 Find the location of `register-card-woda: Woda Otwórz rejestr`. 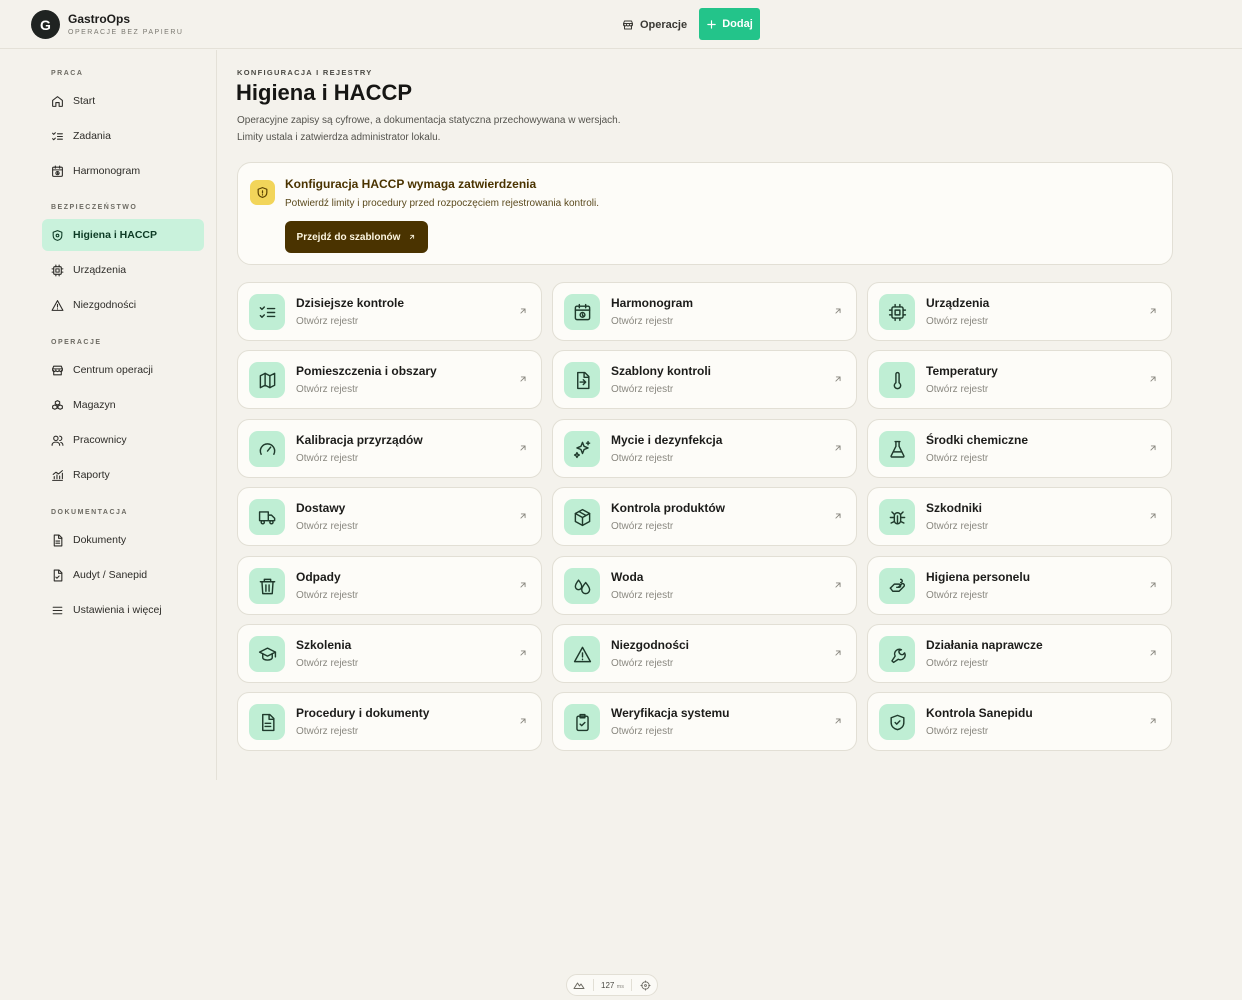

register-card-woda: Woda Otwórz rejestr is located at coordinates (704, 585).